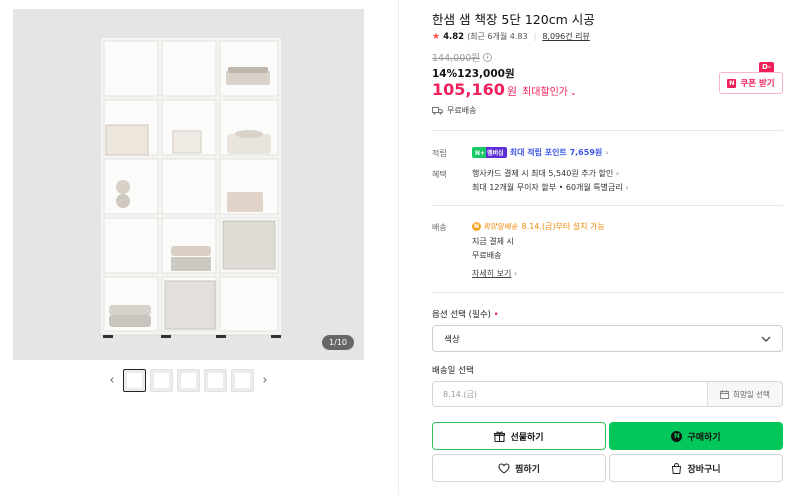 This screenshot has height=495, width=800. Describe the element at coordinates (511, 91) in the screenshot. I see `max-discount-won: 원` at that location.